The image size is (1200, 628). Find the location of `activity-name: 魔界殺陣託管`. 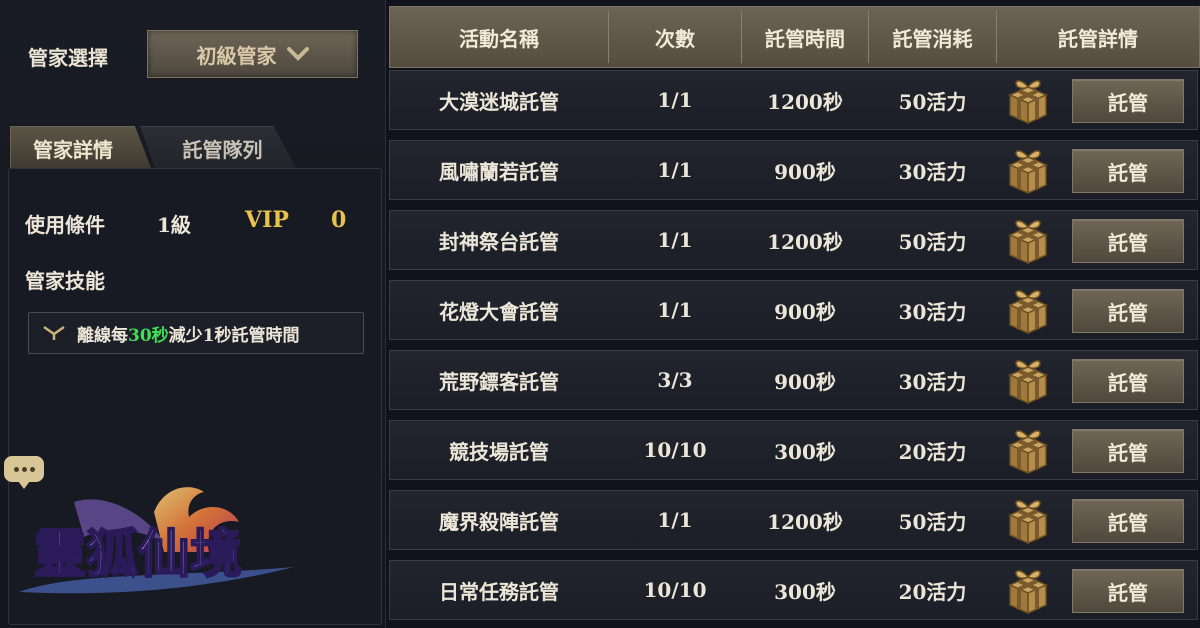

activity-name: 魔界殺陣託管 is located at coordinates (499, 521).